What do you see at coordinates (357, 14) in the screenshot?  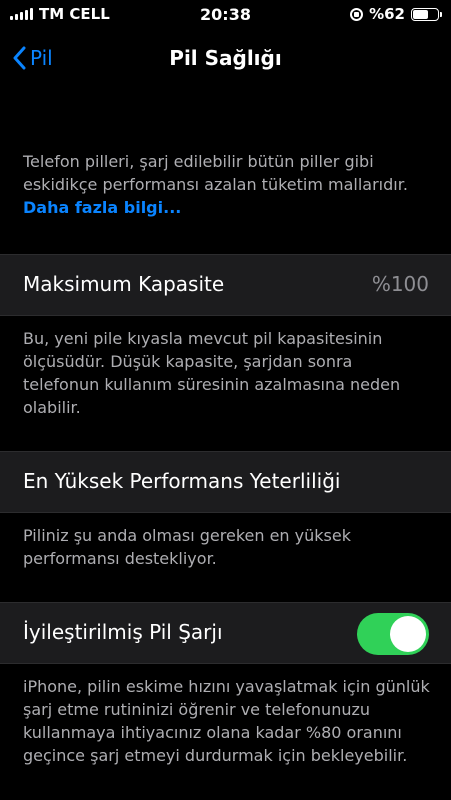 I see `rotation-lock-icon` at bounding box center [357, 14].